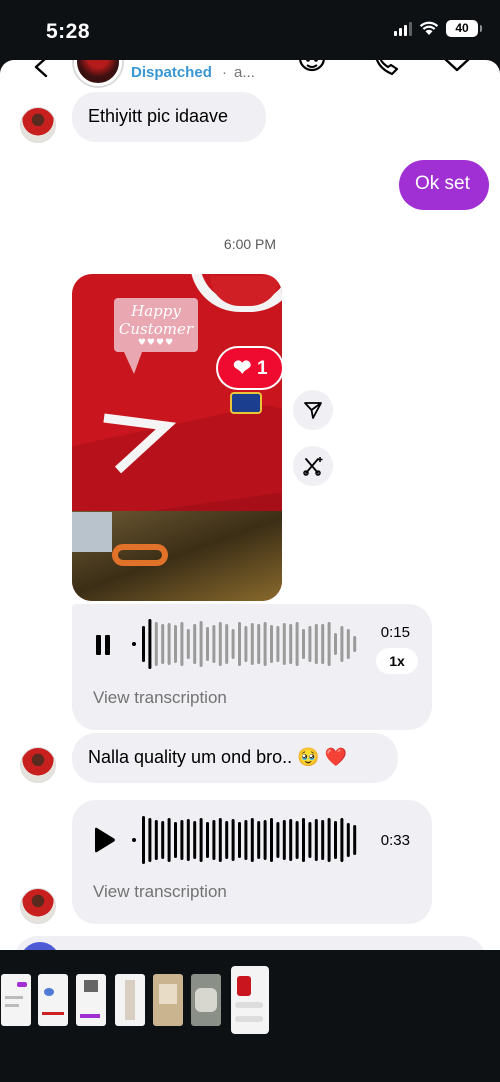  Describe the element at coordinates (98, 73) in the screenshot. I see `contact-avatar` at that location.